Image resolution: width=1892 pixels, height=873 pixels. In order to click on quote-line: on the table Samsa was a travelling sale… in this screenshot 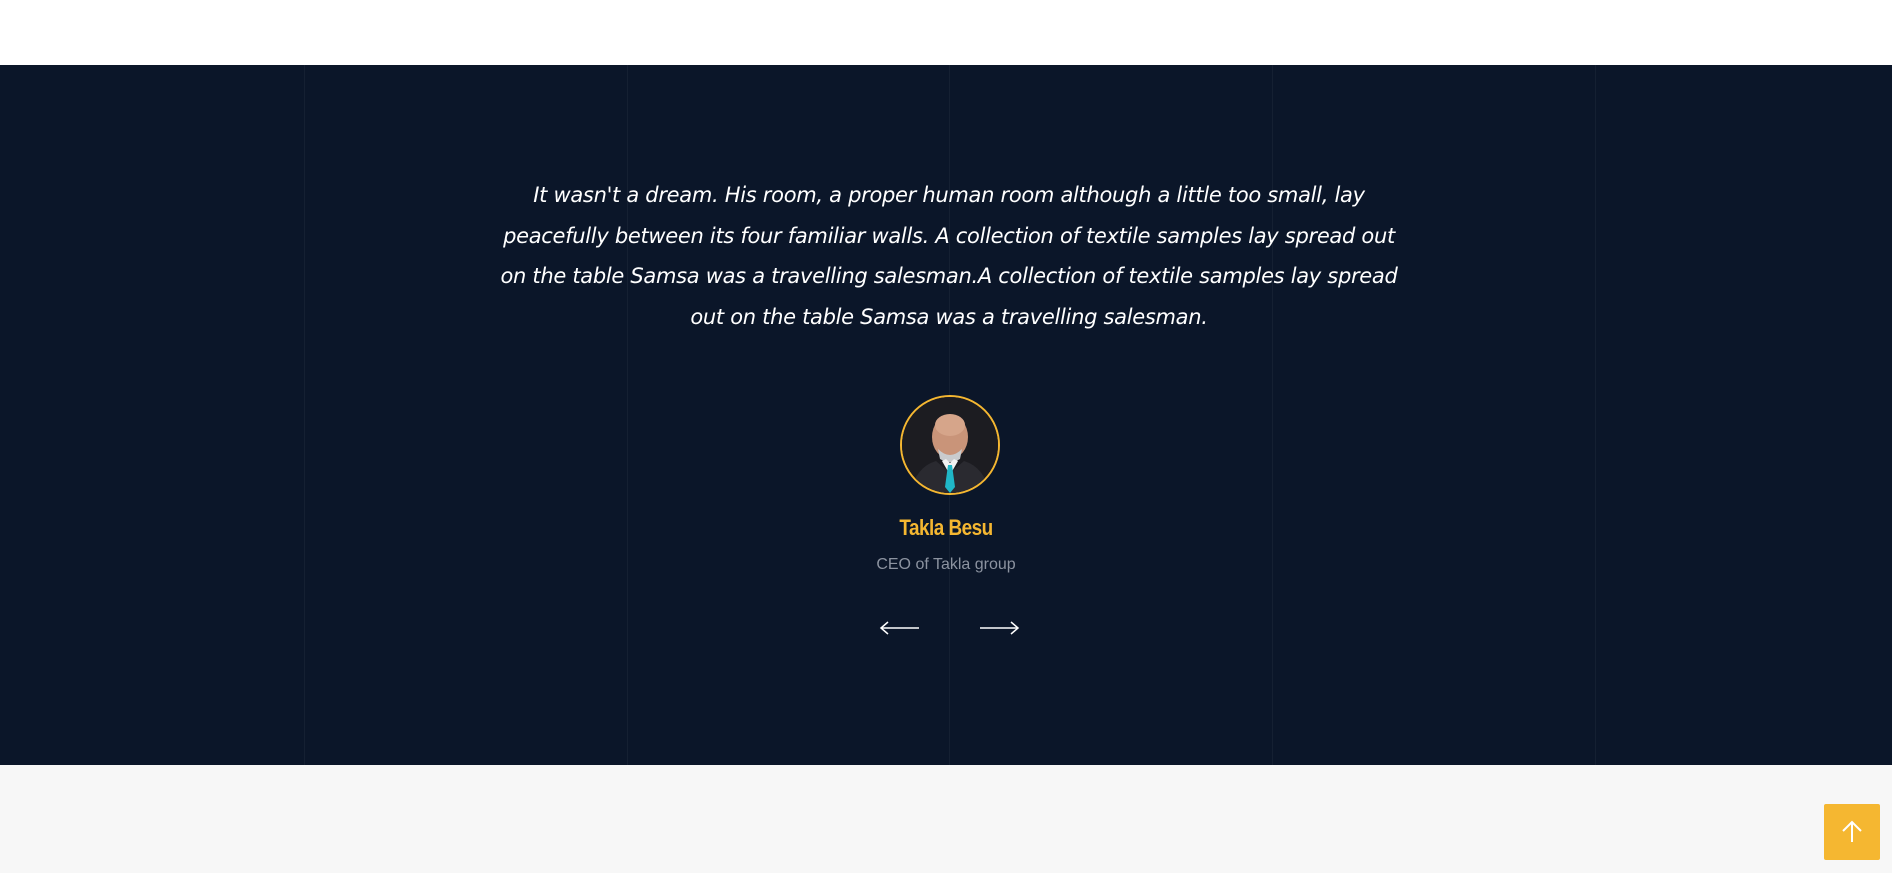, I will do `click(949, 276)`.